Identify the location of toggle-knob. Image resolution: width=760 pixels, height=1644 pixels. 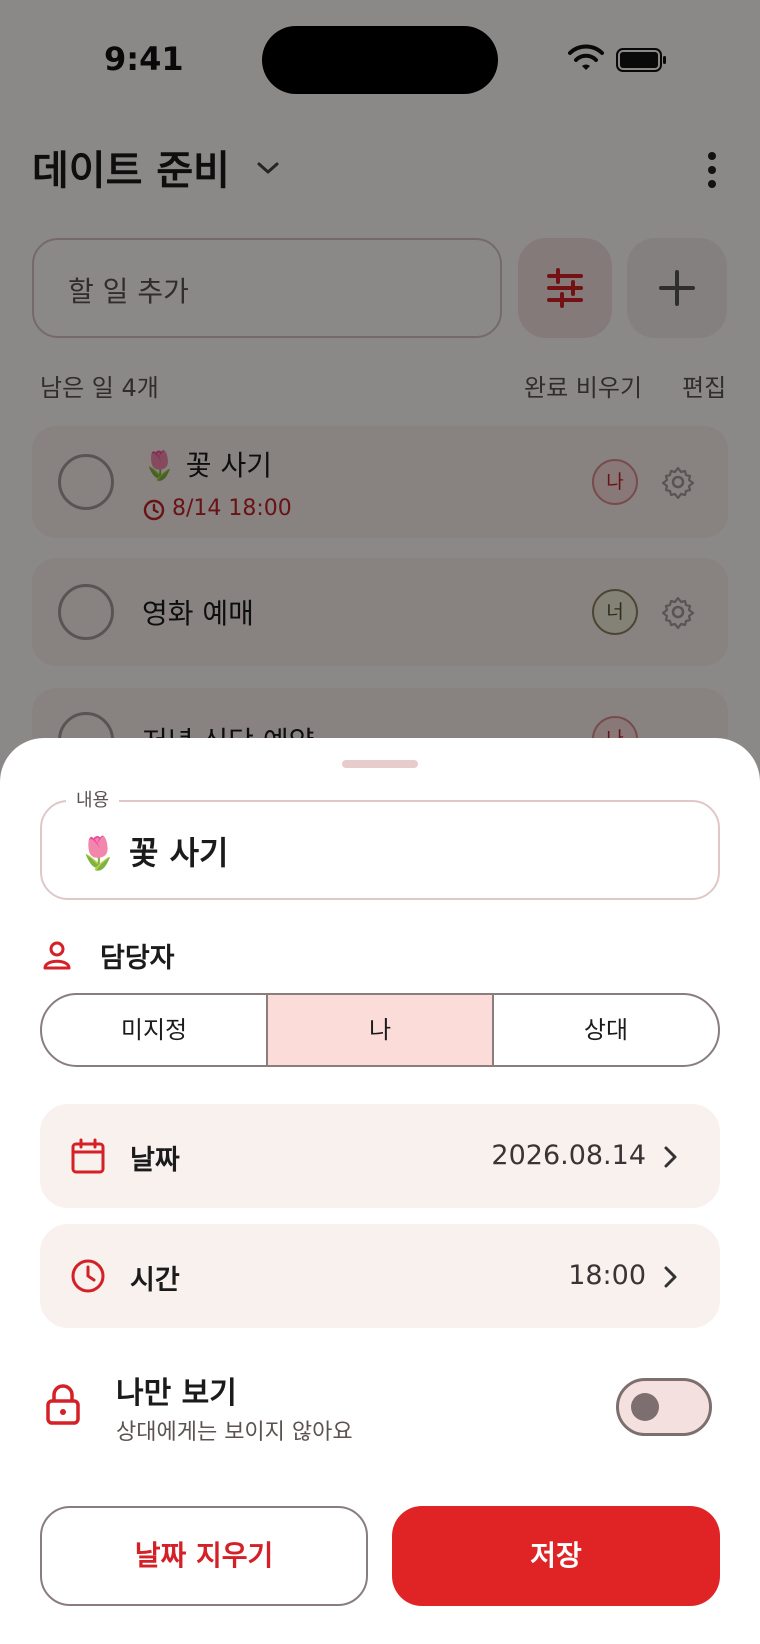
(645, 1407).